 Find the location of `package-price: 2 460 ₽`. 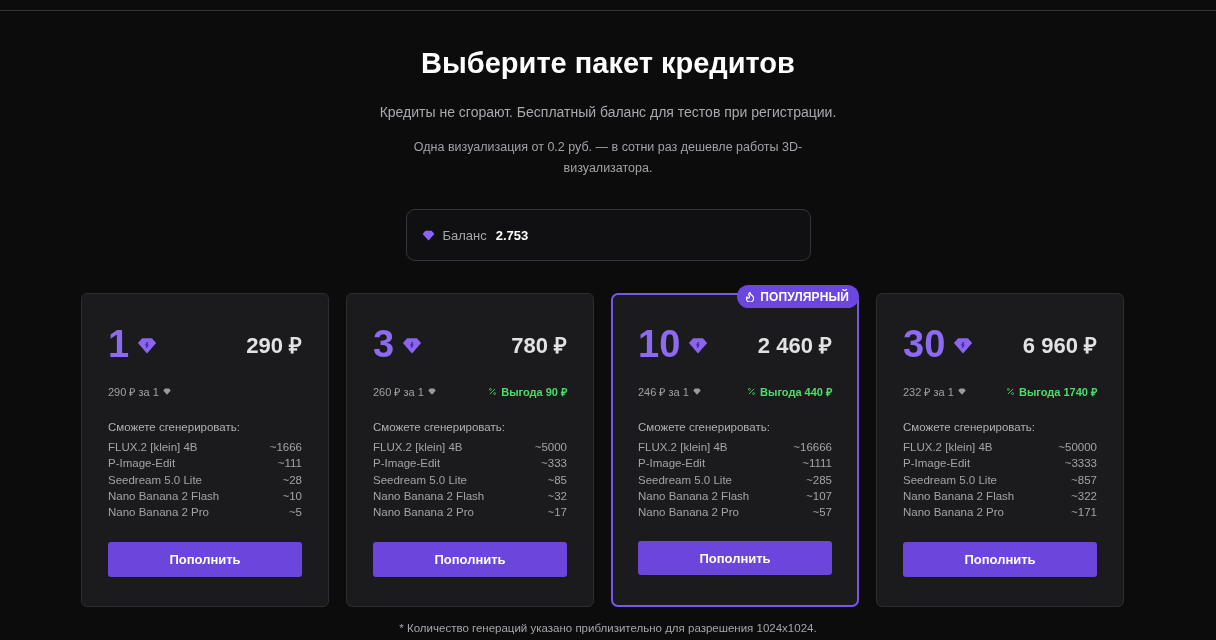

package-price: 2 460 ₽ is located at coordinates (794, 345).